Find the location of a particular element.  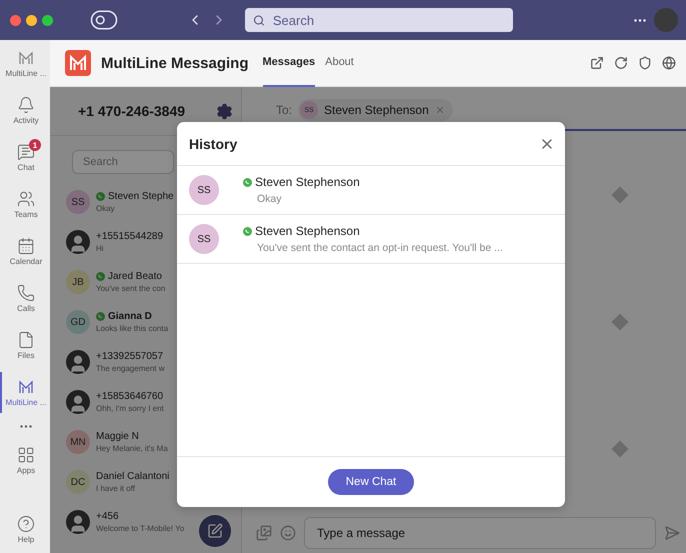

rail-item: Chat 1 is located at coordinates (25, 157).